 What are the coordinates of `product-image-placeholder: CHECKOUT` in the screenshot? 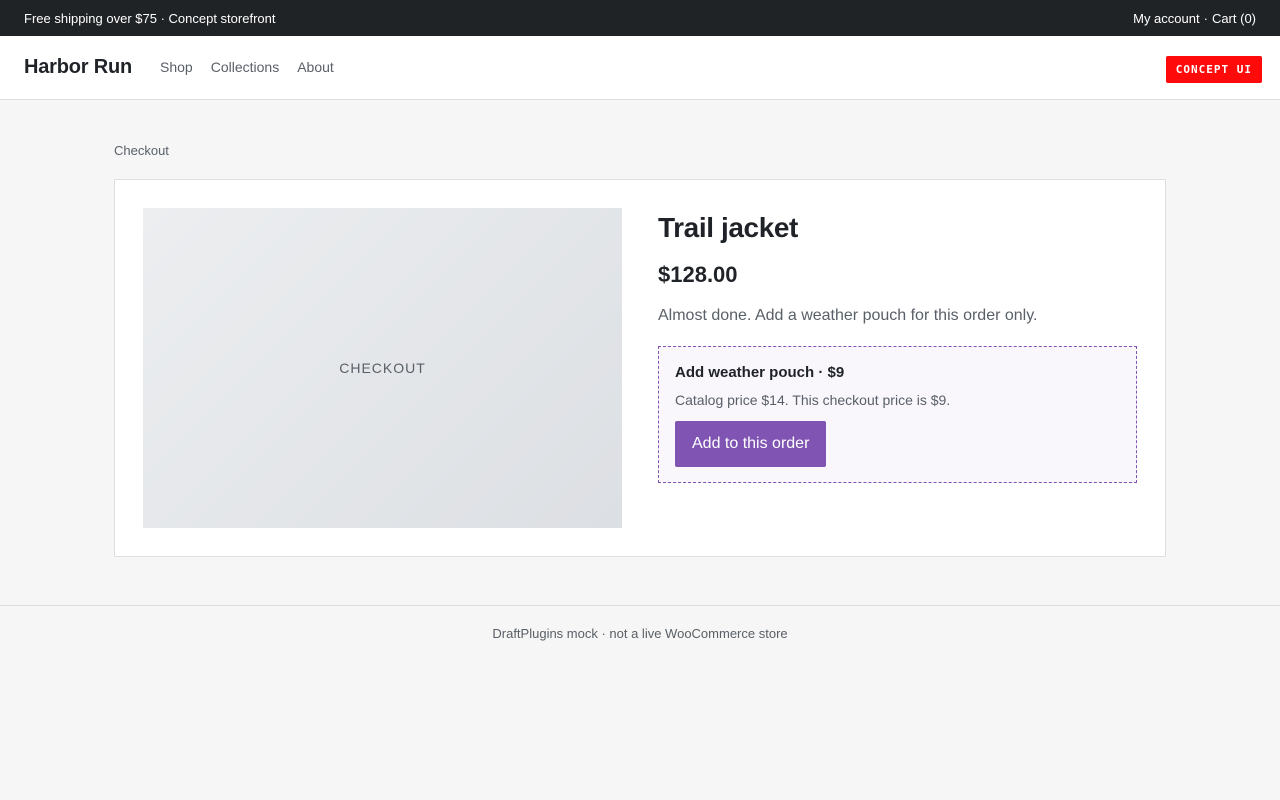 It's located at (382, 368).